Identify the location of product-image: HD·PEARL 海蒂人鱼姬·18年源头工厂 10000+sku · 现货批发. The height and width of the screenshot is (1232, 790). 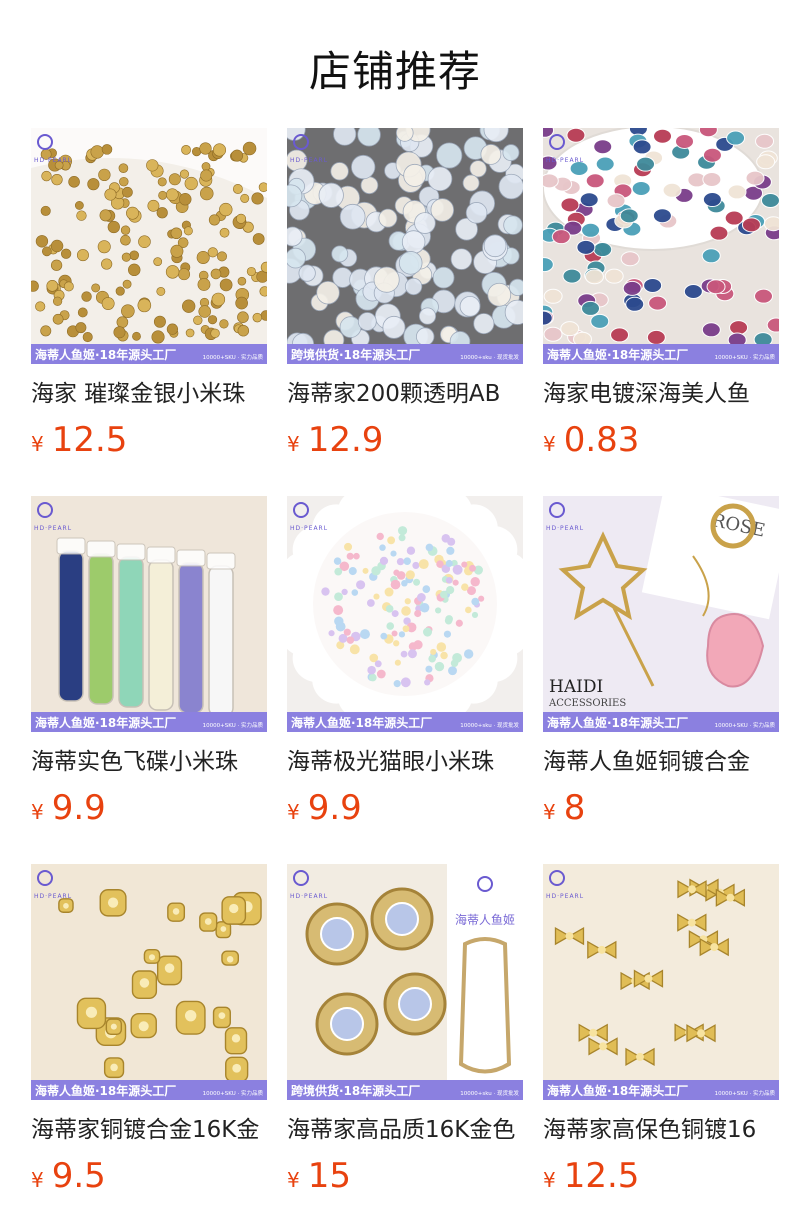
(405, 614).